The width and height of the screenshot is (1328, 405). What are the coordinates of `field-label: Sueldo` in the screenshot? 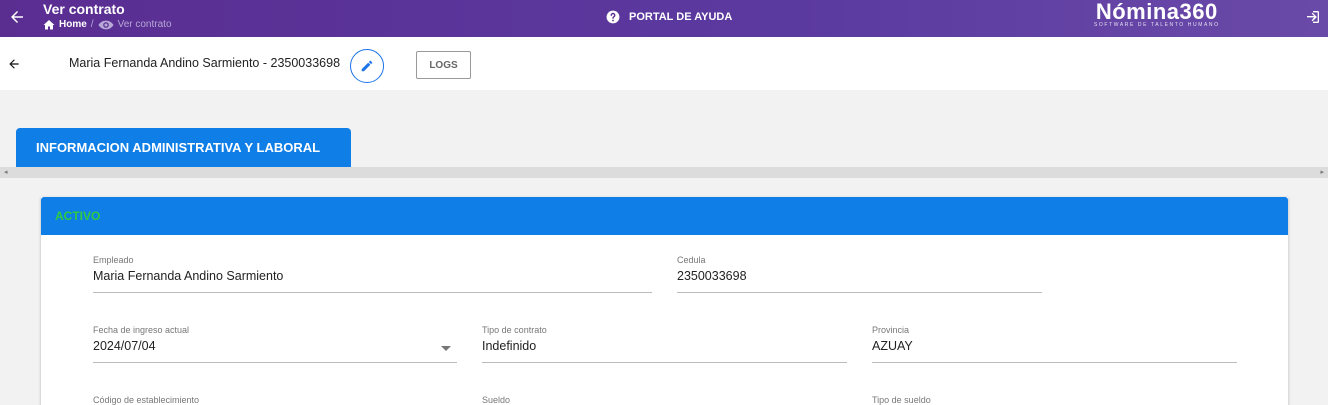 It's located at (496, 400).